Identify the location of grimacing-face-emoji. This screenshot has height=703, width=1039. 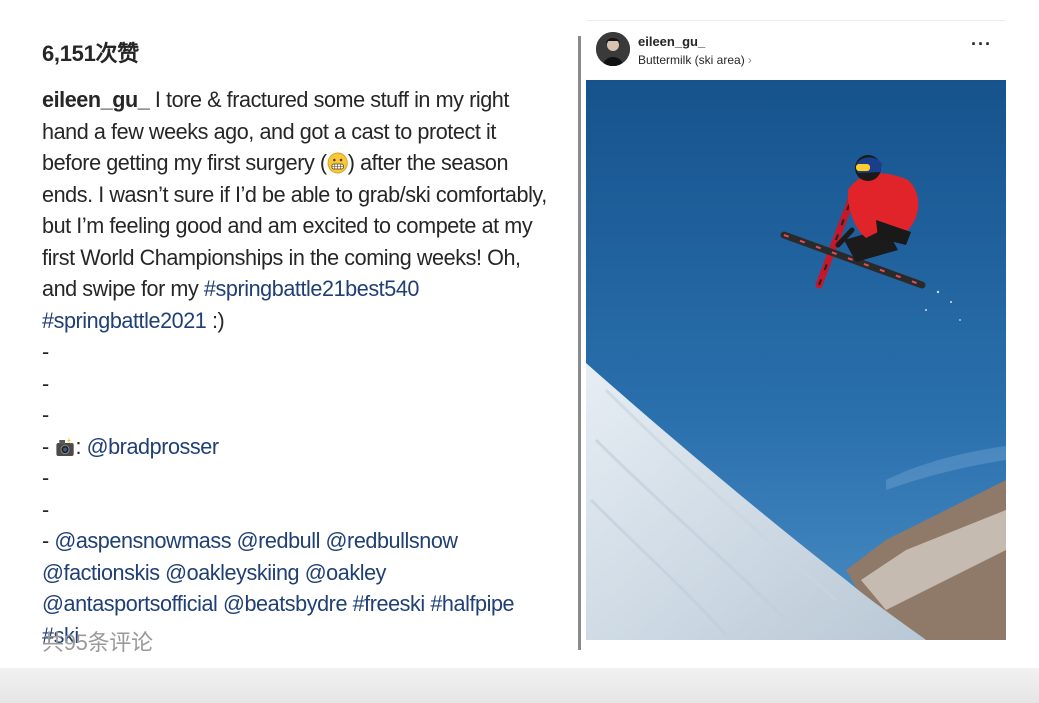
(337, 163).